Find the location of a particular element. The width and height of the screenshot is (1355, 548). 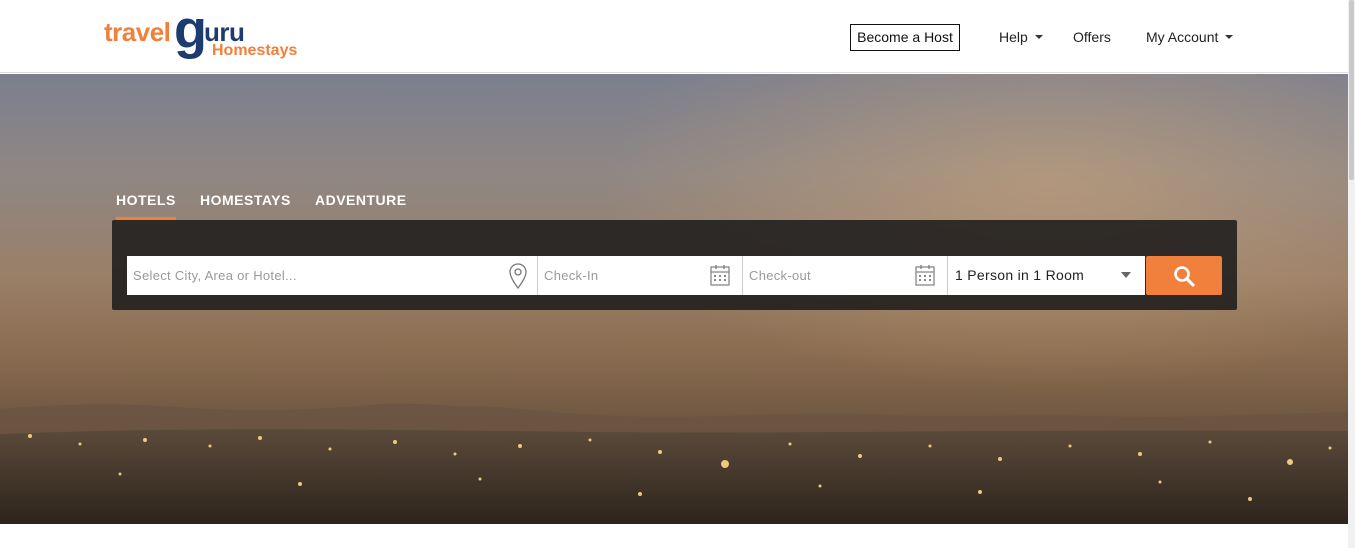

travelguru-logo: travel g uru Homestays is located at coordinates (209, 31).